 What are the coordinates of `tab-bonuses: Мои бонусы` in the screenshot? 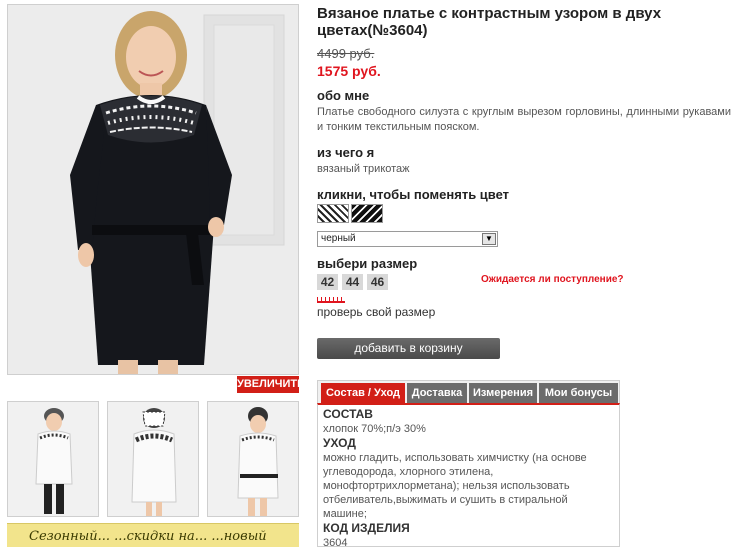 It's located at (578, 393).